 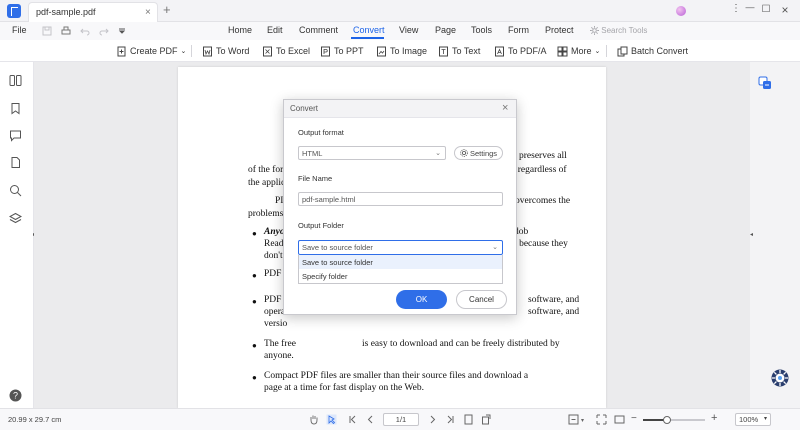 I want to click on tab-tools: Tools, so click(x=481, y=30).